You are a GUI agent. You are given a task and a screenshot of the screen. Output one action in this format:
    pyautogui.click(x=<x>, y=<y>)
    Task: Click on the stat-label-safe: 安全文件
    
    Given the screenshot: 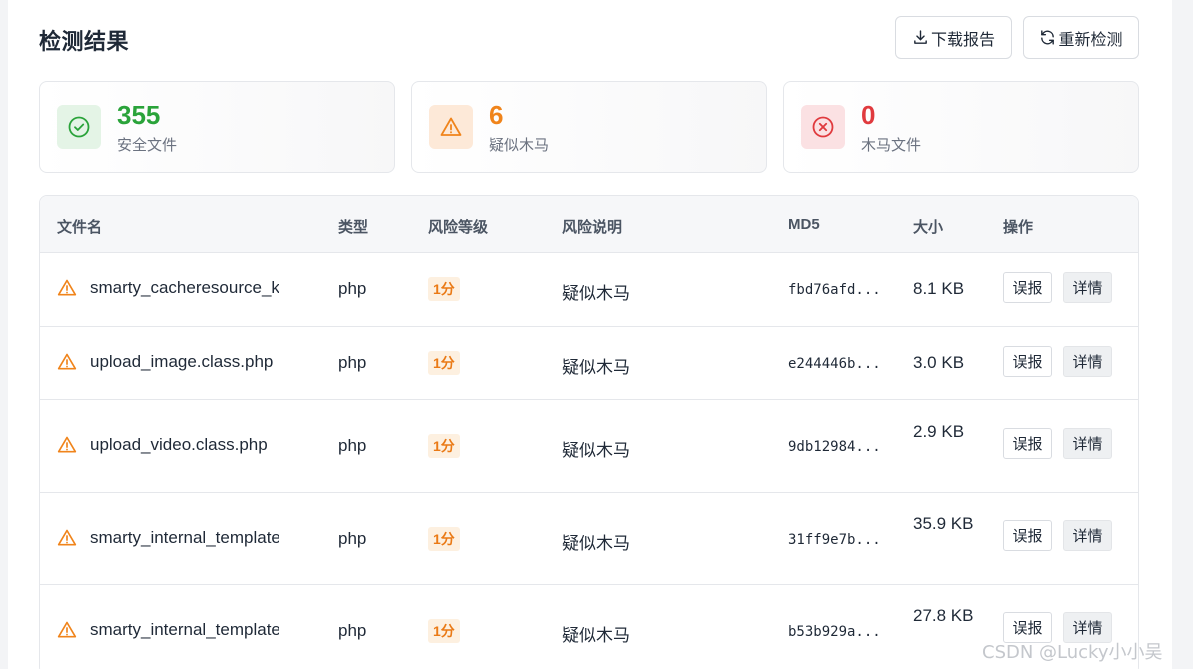 What is the action you would take?
    pyautogui.click(x=147, y=145)
    